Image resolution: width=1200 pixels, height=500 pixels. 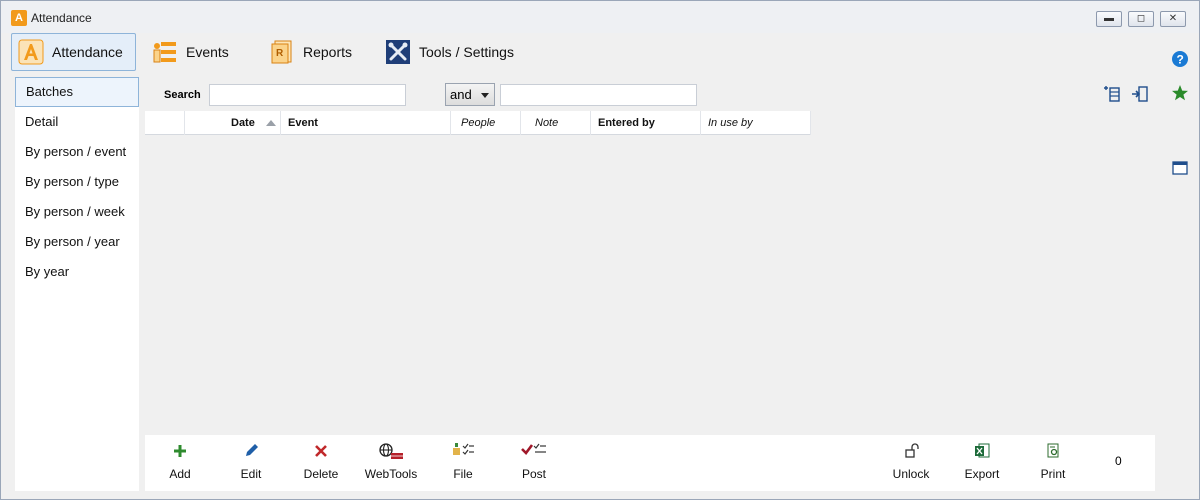 I want to click on maximize-button: ◻, so click(x=1141, y=19).